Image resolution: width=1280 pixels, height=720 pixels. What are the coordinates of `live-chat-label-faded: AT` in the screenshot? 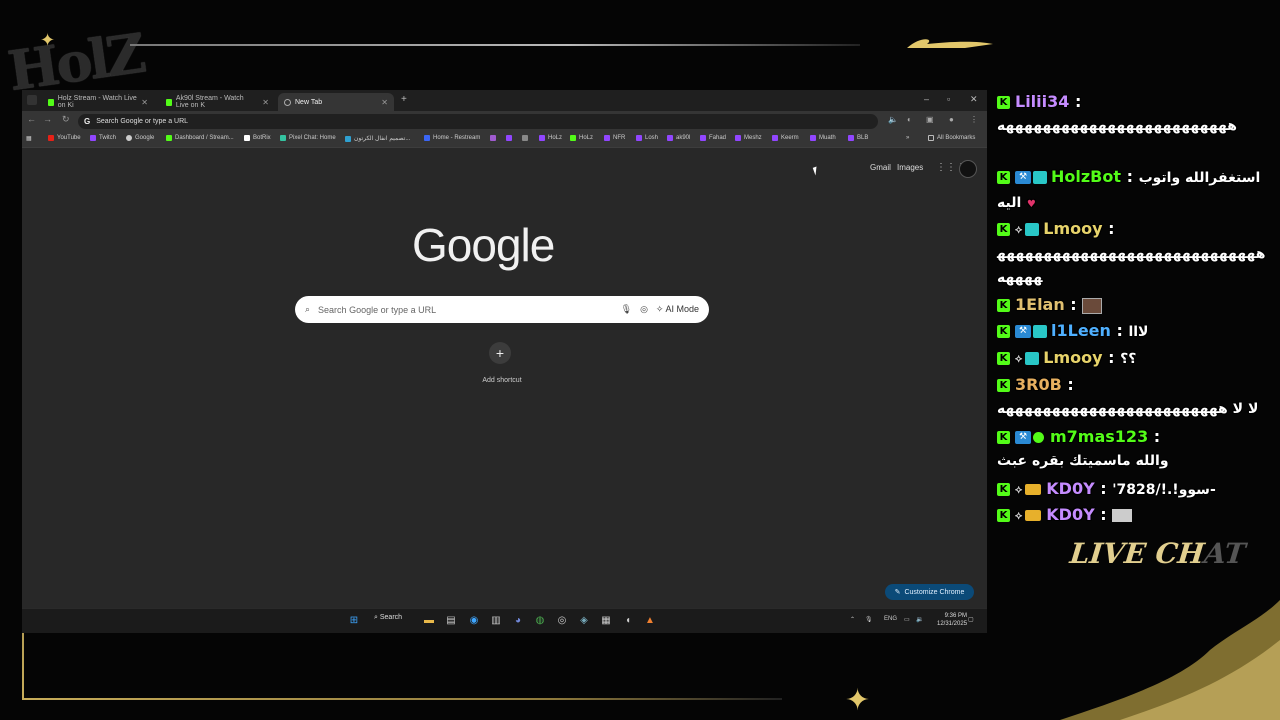 It's located at (1225, 553).